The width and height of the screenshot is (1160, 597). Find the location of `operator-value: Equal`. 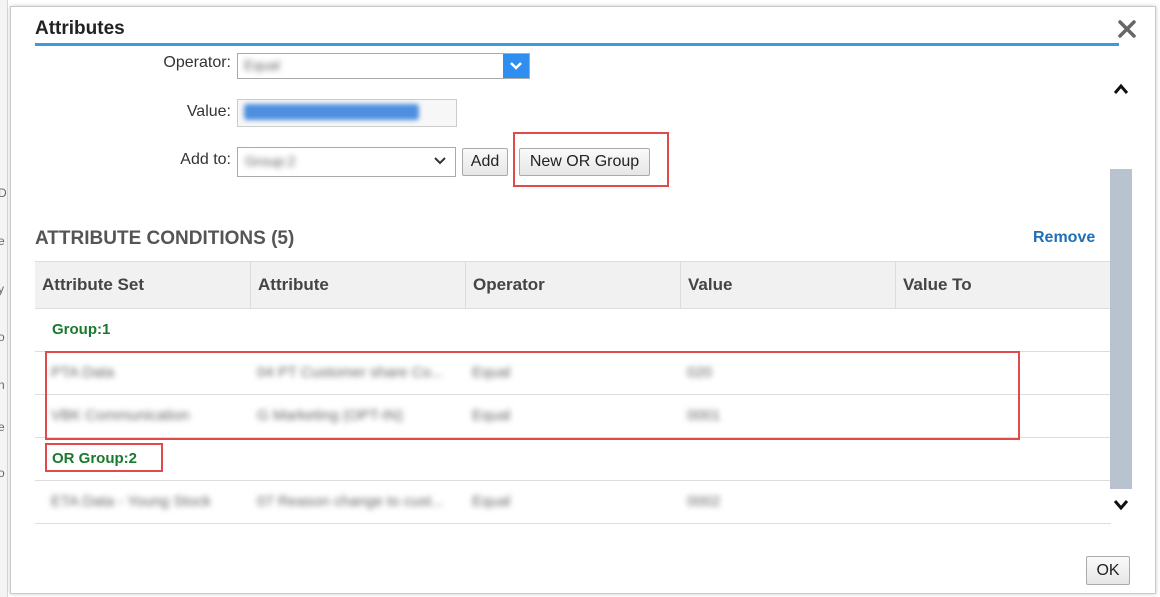

operator-value: Equal is located at coordinates (262, 65).